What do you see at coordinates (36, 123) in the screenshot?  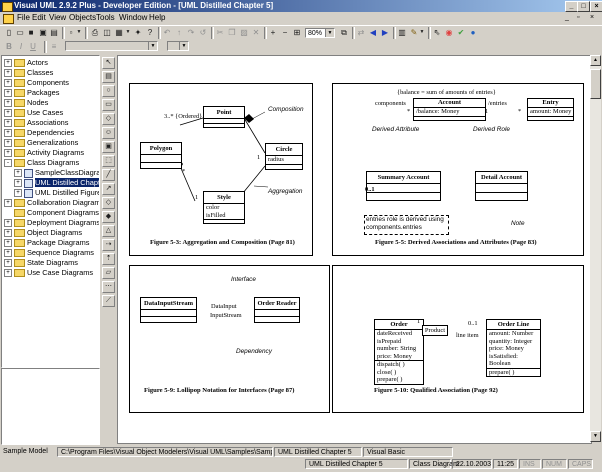 I see `tree-item-associations: + Associations` at bounding box center [36, 123].